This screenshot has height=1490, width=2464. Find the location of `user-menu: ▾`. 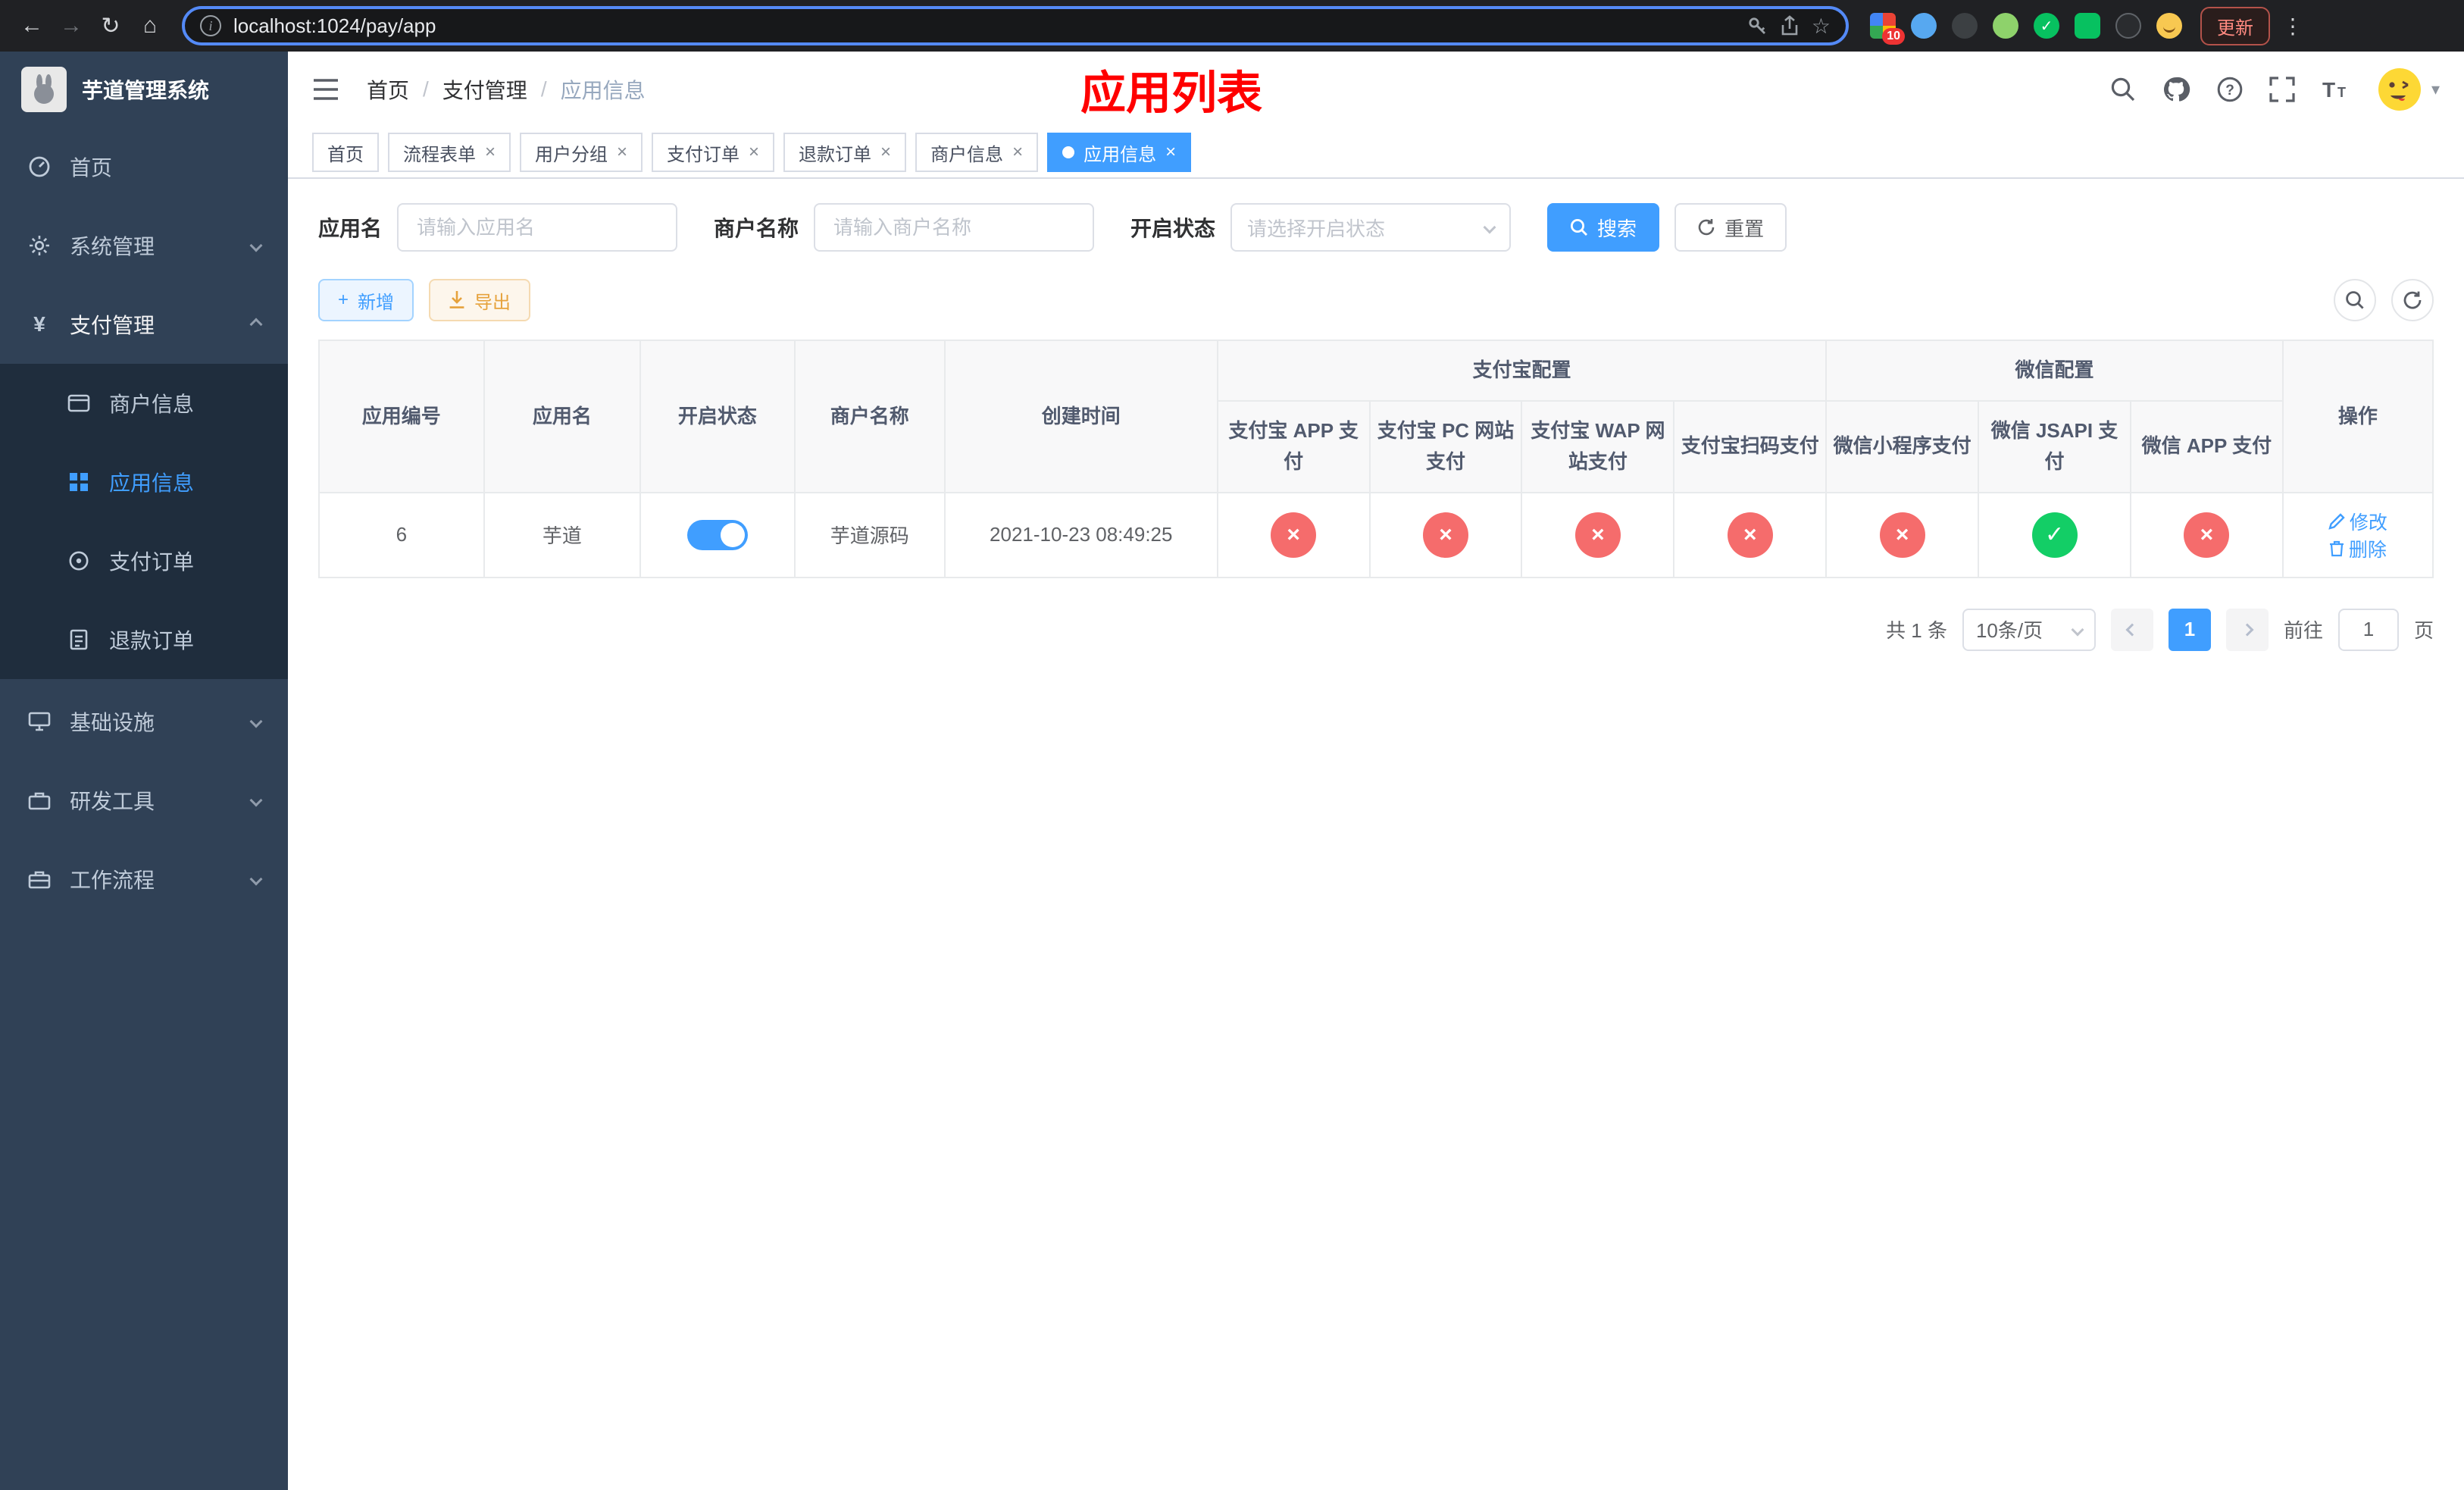

user-menu: ▾ is located at coordinates (2408, 89).